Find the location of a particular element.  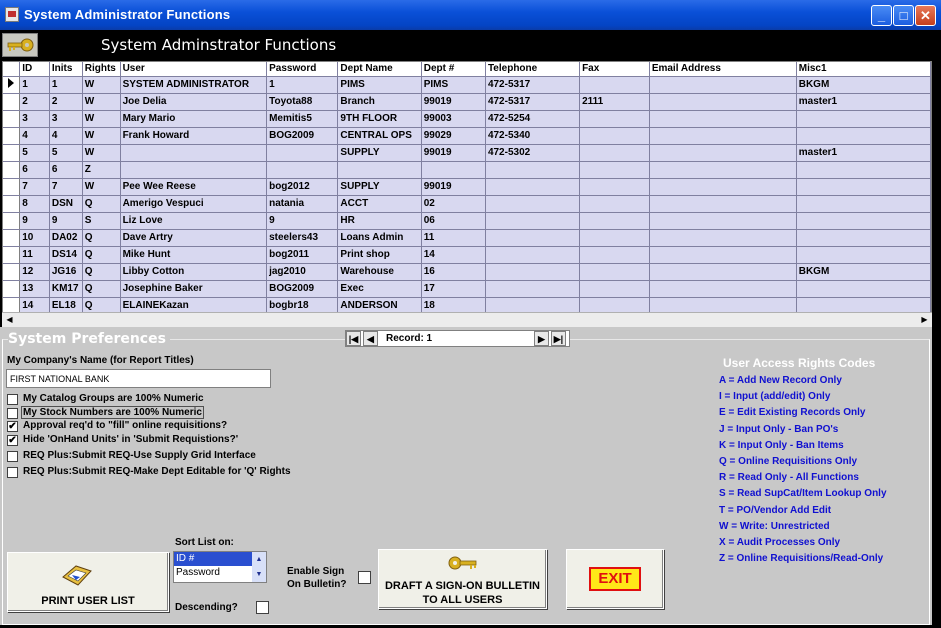

table-cell: BOG2009 is located at coordinates (302, 289).